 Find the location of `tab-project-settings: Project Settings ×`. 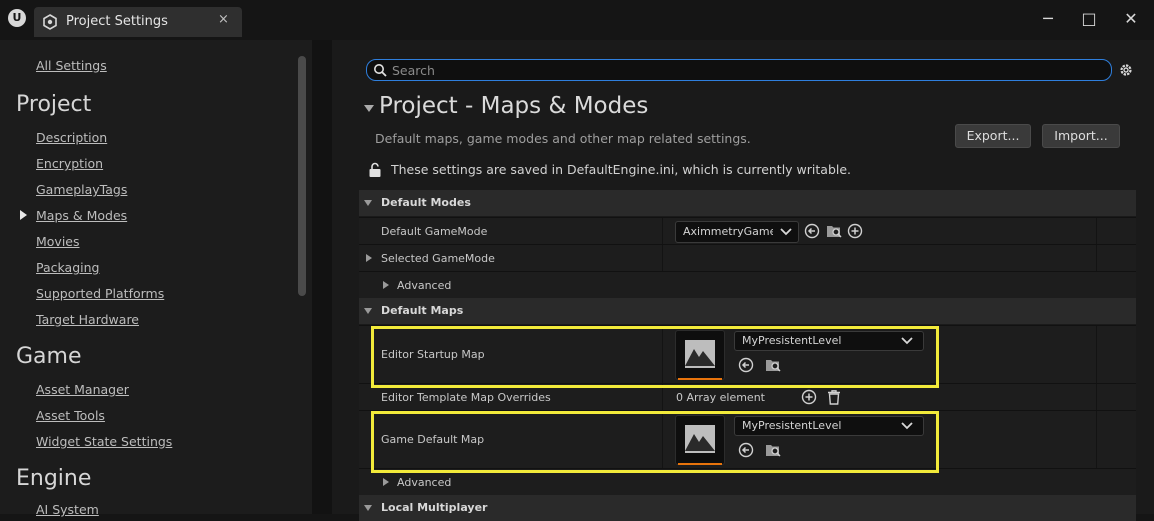

tab-project-settings: Project Settings × is located at coordinates (138, 22).